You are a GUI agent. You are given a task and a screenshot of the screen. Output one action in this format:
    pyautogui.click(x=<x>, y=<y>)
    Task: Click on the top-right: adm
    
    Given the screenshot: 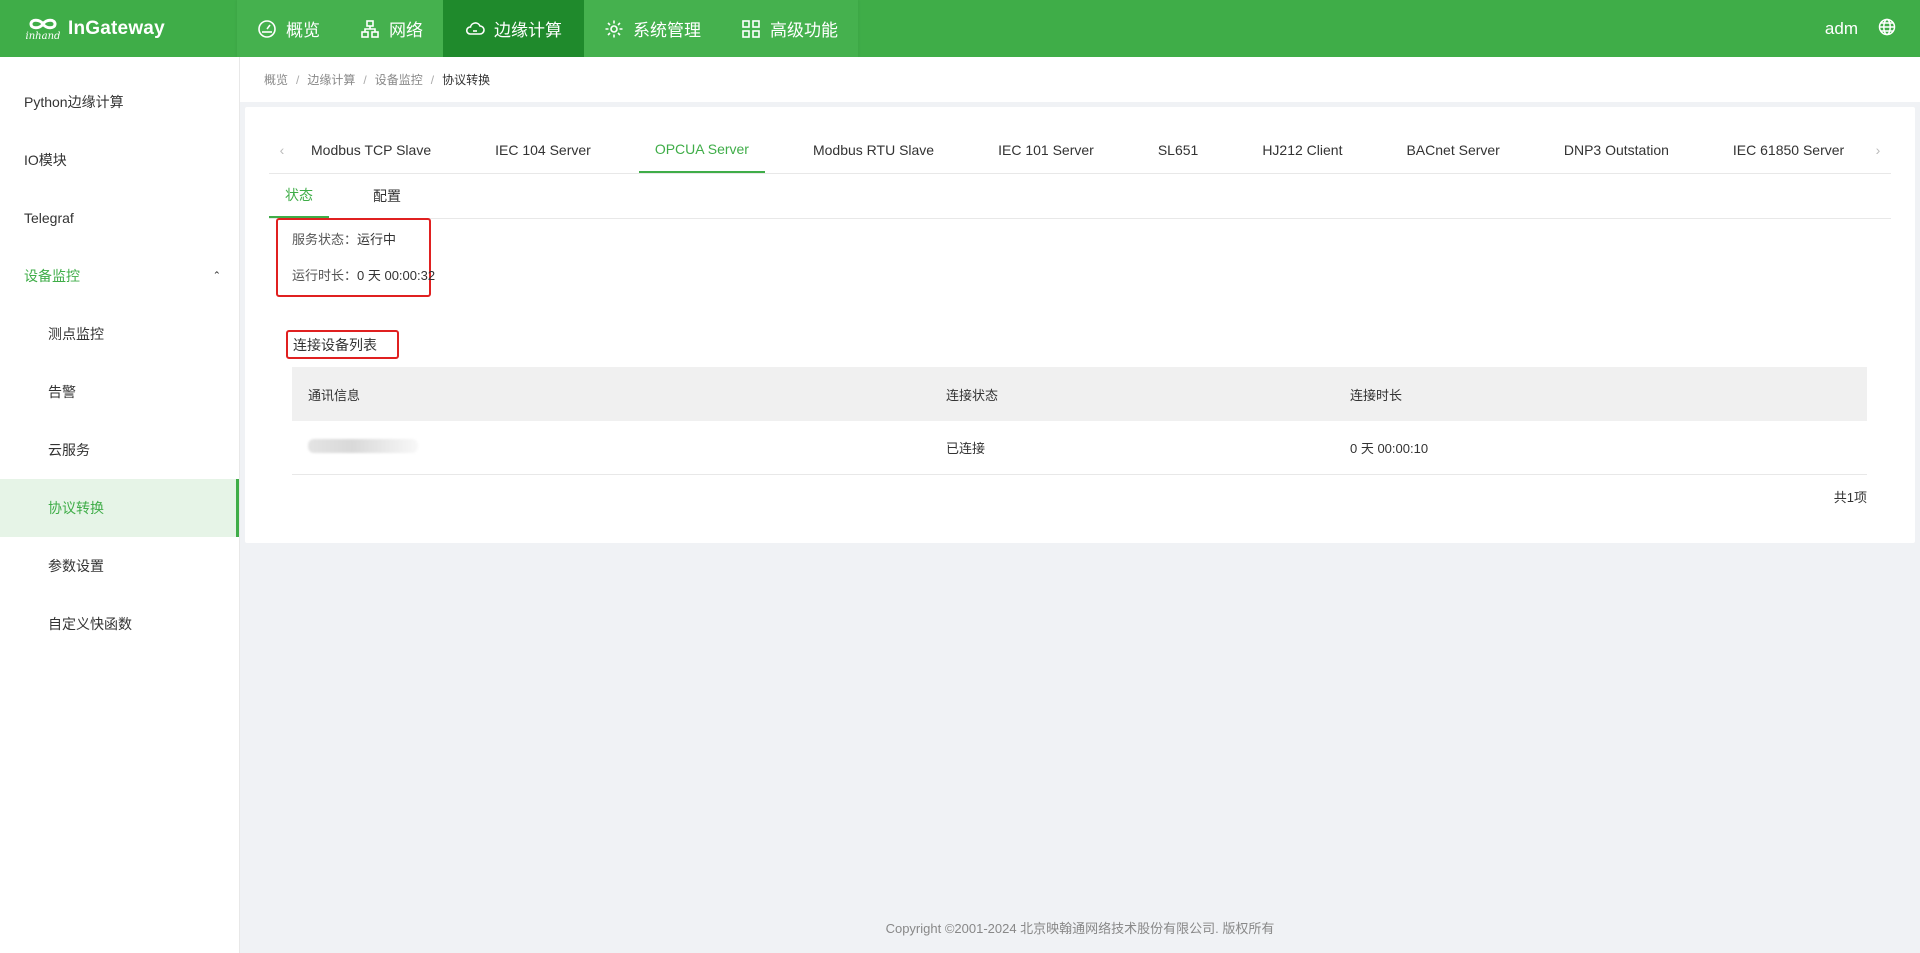 What is the action you would take?
    pyautogui.click(x=1872, y=28)
    